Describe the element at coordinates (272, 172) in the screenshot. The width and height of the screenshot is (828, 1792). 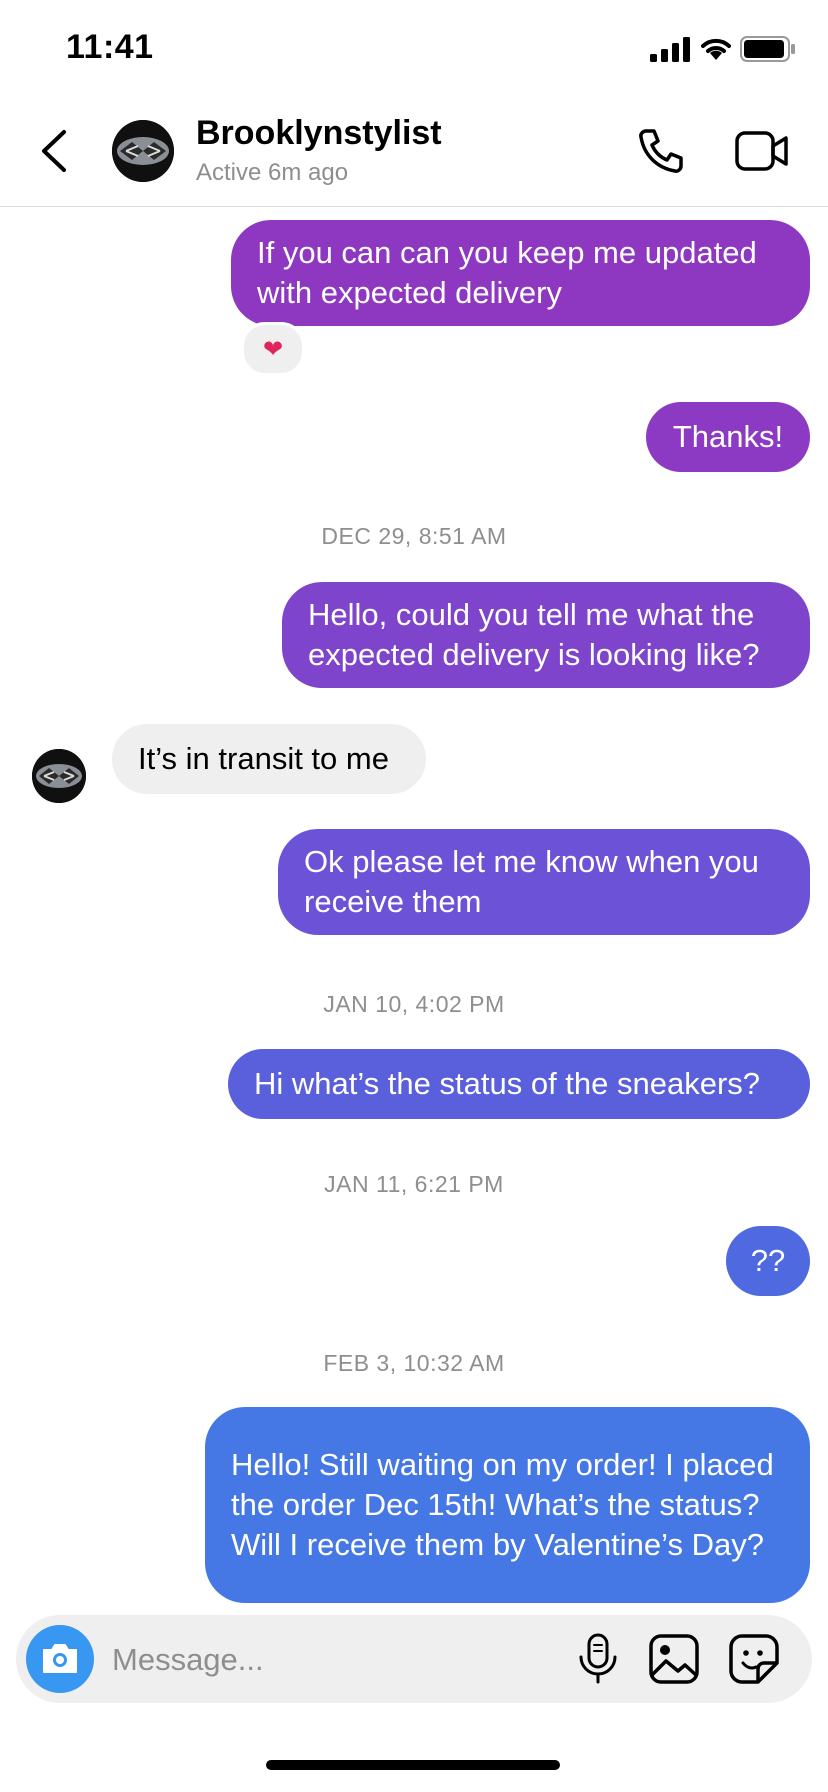
I see `active-status: Active 6m ago` at that location.